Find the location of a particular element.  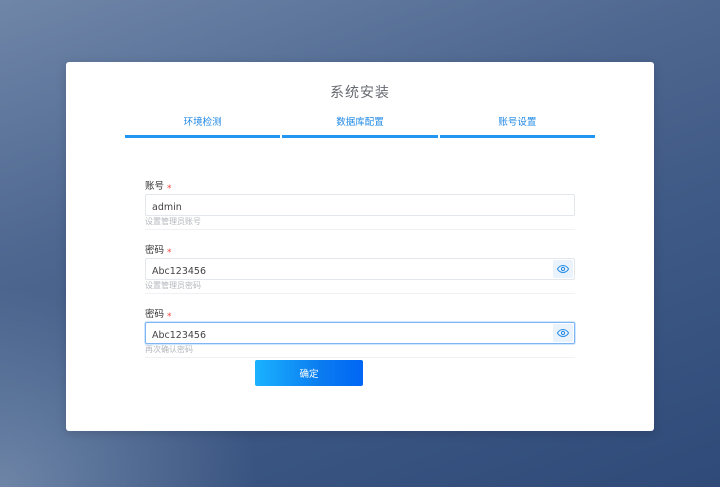

confirm-password-input is located at coordinates (360, 335).